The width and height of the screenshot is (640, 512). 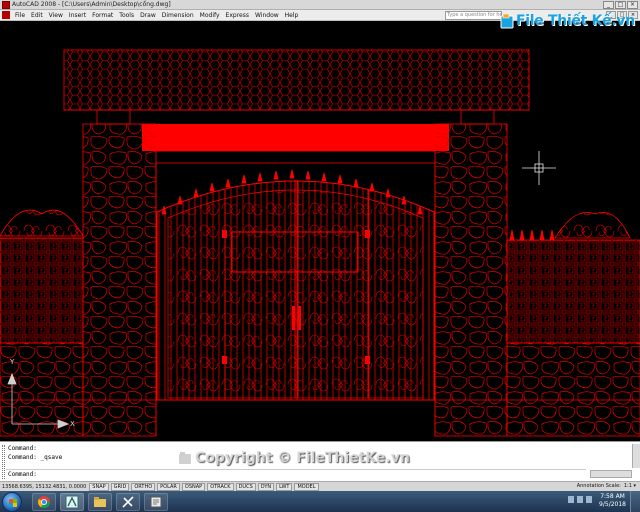 I want to click on close-button: ×, so click(x=632, y=5).